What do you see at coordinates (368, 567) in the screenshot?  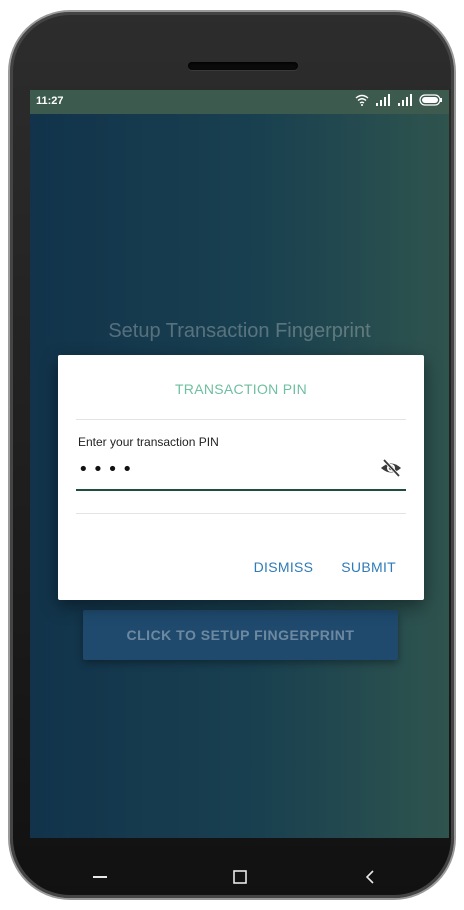 I see `submit-button: SUBMIT` at bounding box center [368, 567].